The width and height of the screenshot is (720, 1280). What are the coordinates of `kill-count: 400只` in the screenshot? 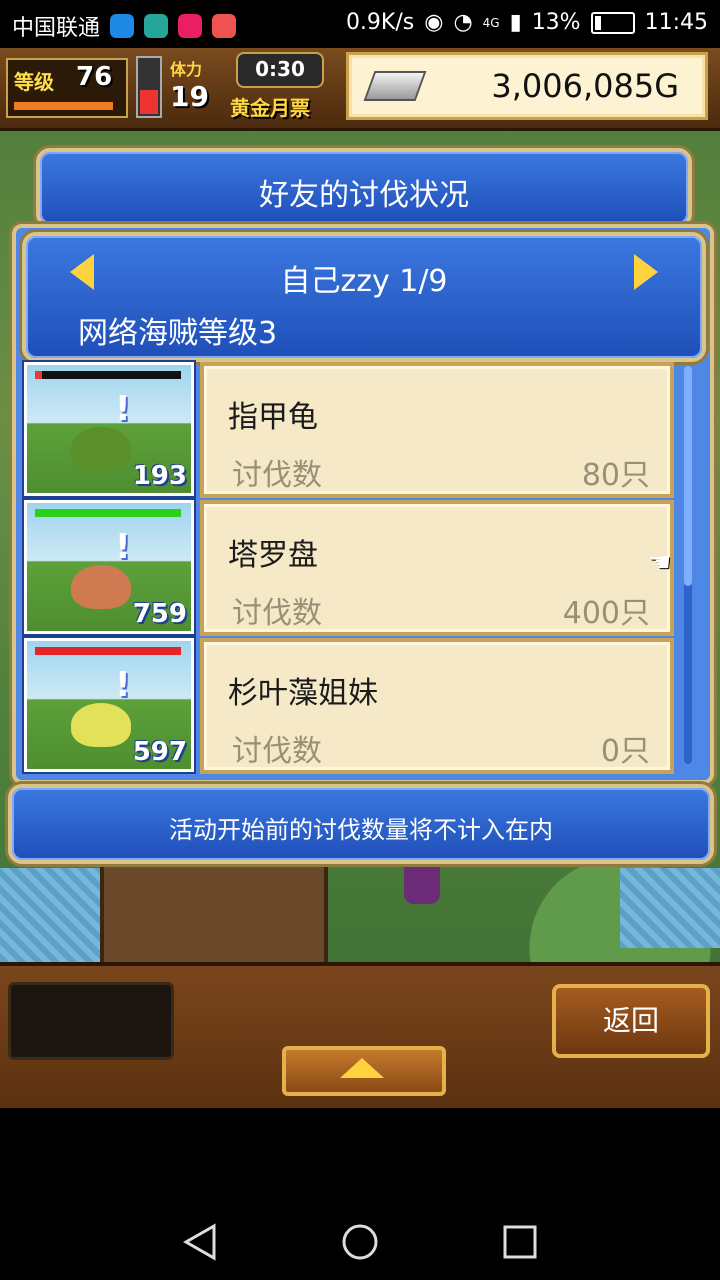 It's located at (606, 613).